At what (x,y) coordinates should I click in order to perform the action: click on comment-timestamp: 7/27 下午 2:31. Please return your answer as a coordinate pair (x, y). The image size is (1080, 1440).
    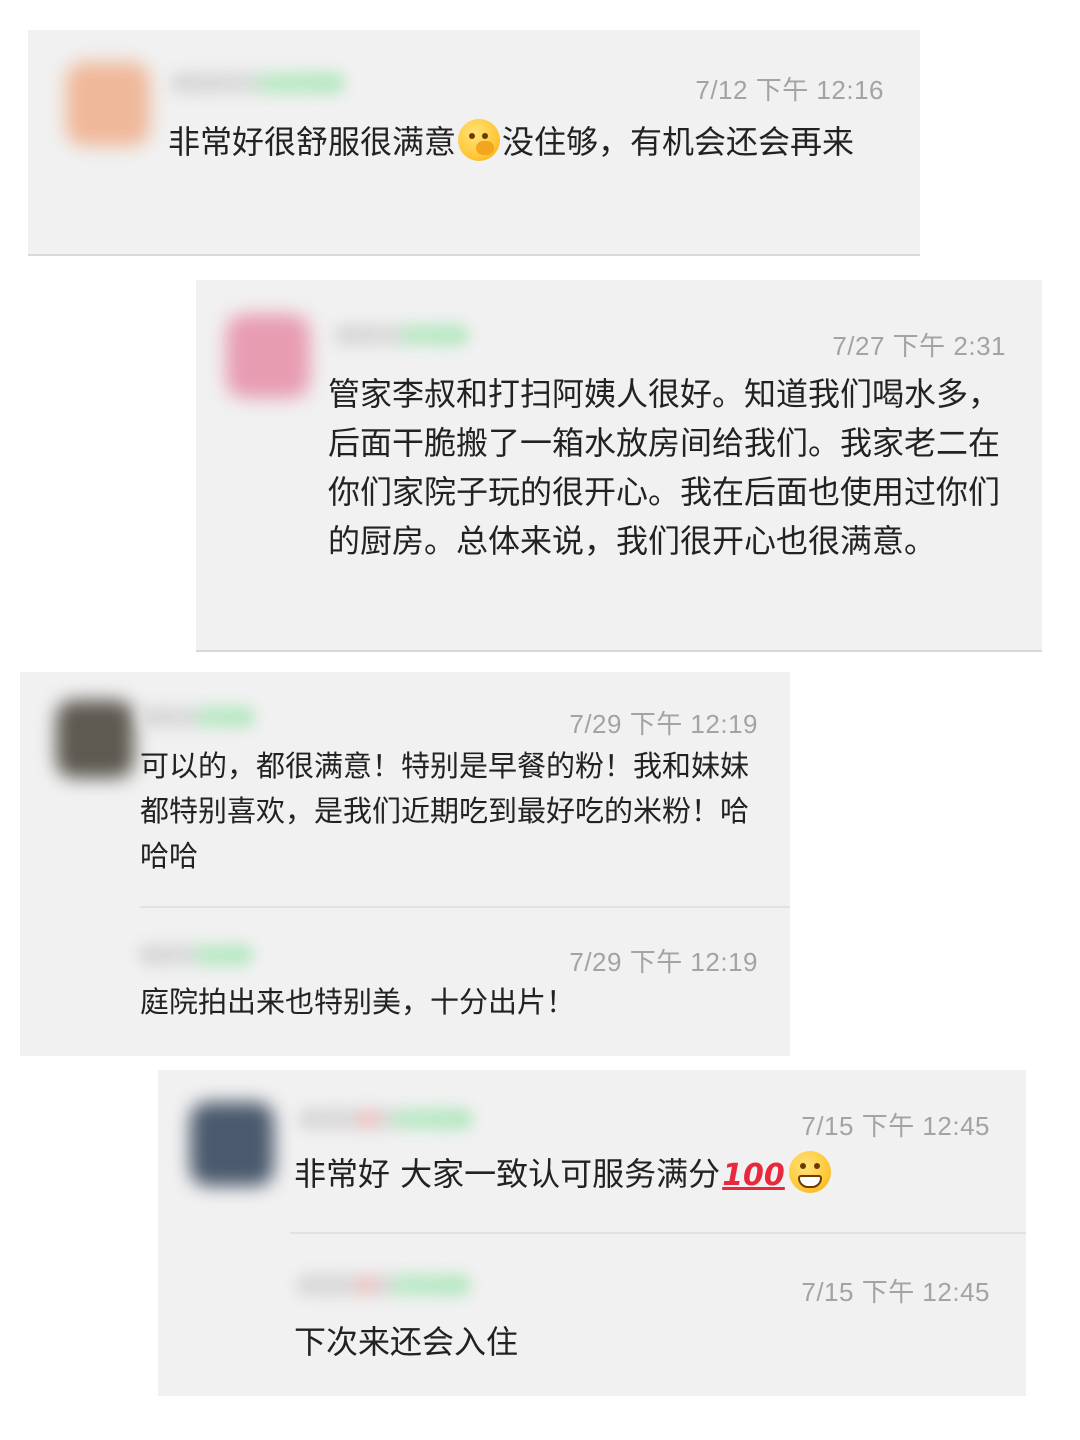
    Looking at the image, I should click on (919, 346).